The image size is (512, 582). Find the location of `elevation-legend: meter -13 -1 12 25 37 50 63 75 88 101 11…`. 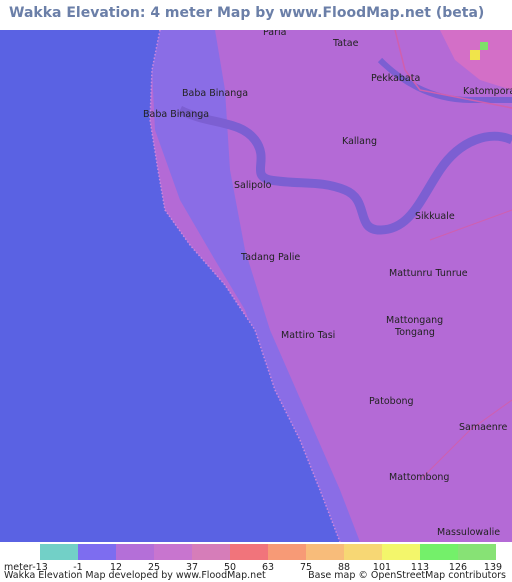

elevation-legend: meter -13 -1 12 25 37 50 63 75 88 101 11… is located at coordinates (256, 562).